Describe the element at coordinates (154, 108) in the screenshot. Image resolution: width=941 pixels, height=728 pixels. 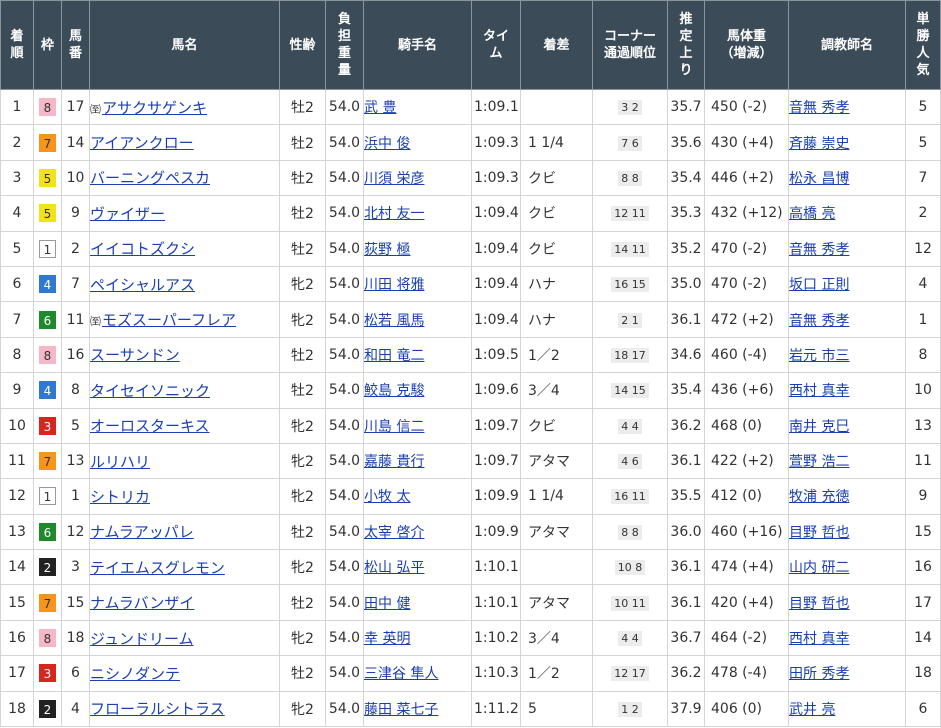
I see `horse-name-link: アサクサゲンキ` at that location.